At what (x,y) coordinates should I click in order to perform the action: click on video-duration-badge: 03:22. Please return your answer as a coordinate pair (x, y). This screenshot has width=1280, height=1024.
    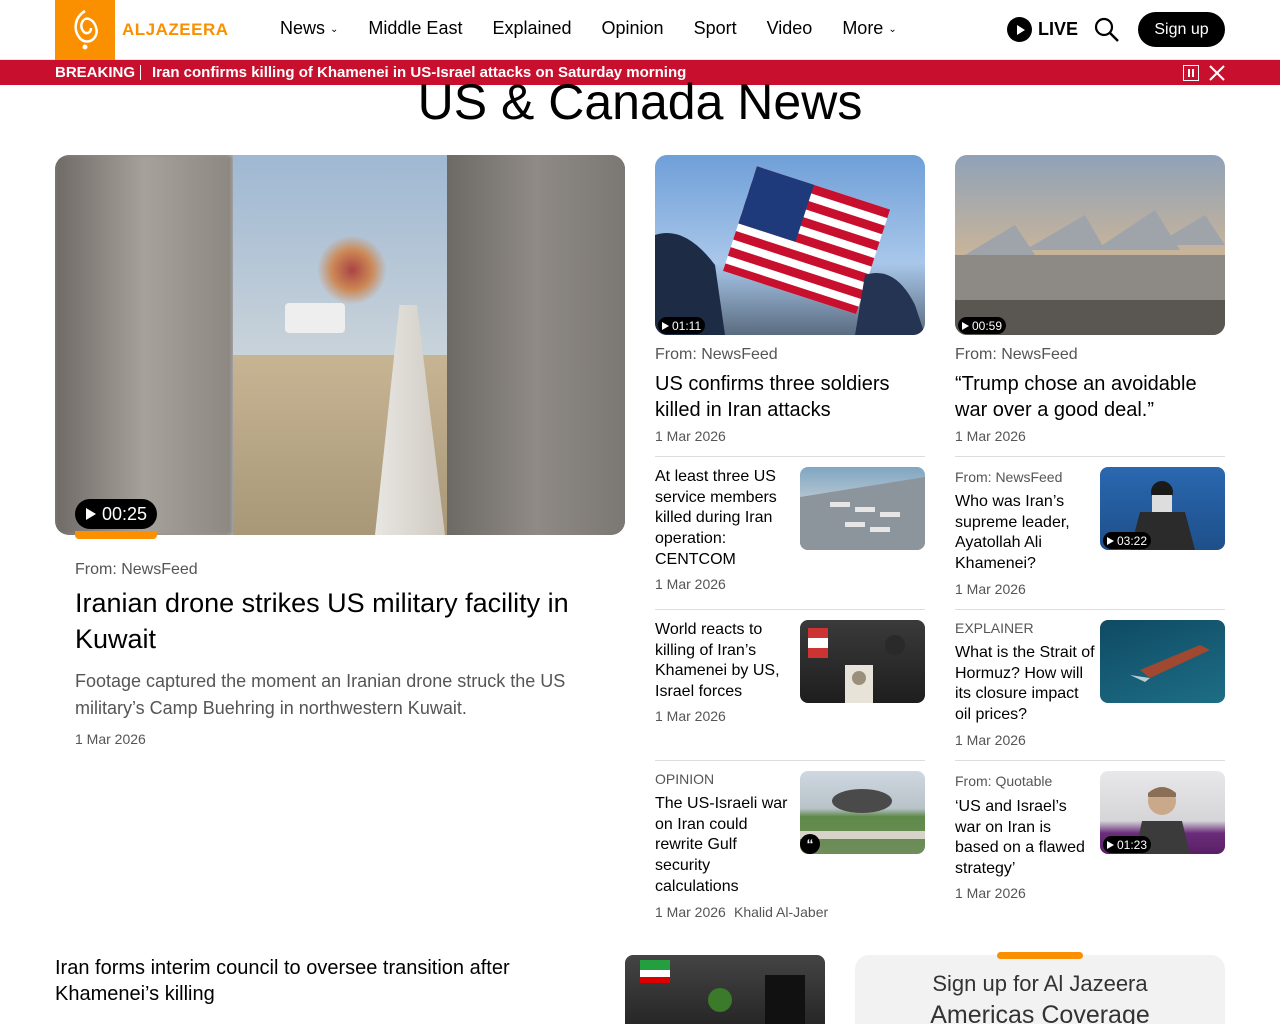
    Looking at the image, I should click on (1127, 540).